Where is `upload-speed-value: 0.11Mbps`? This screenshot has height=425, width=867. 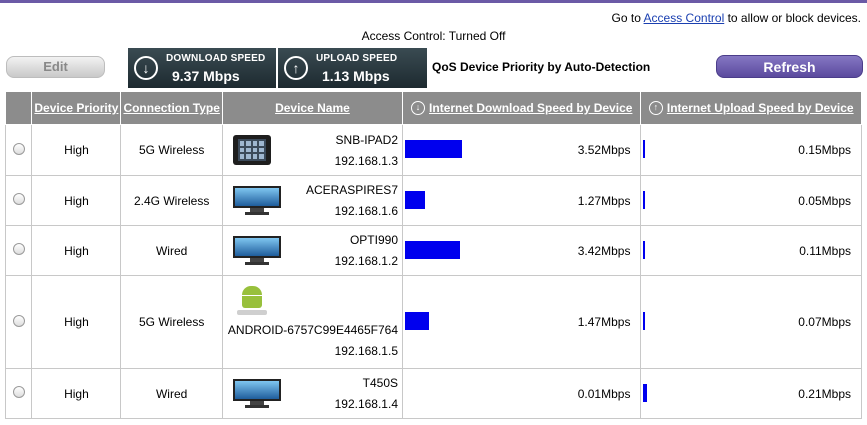
upload-speed-value: 0.11Mbps is located at coordinates (825, 250).